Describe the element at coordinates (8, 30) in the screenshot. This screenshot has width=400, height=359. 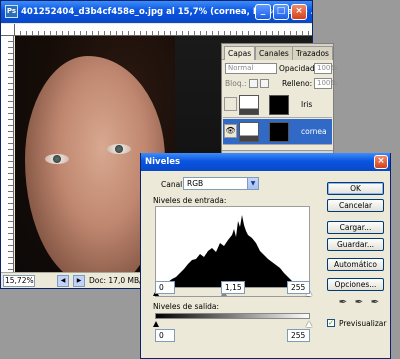
I see `ruler-origin` at that location.